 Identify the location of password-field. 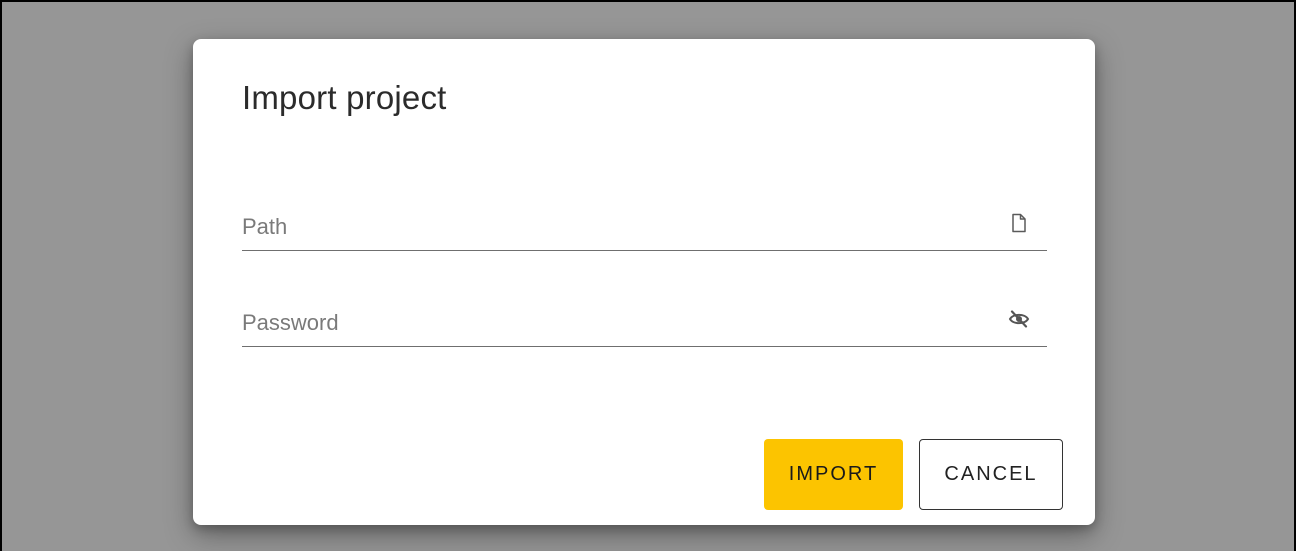
(644, 324).